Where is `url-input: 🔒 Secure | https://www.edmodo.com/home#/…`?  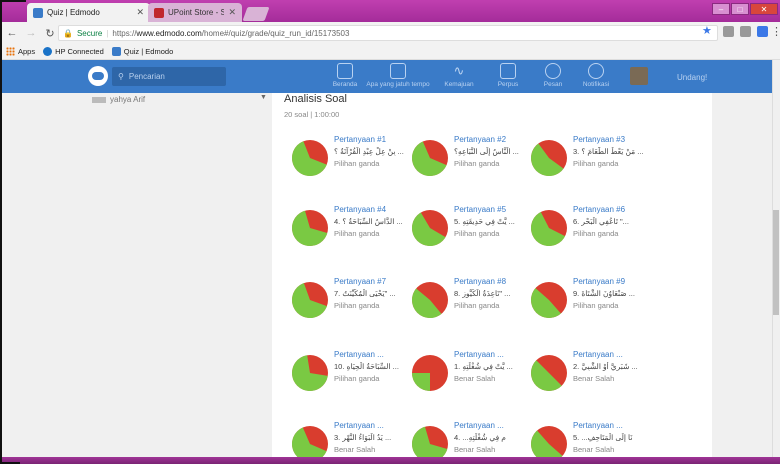
url-input: 🔒 Secure | https://www.edmodo.com/home#/… is located at coordinates (388, 33).